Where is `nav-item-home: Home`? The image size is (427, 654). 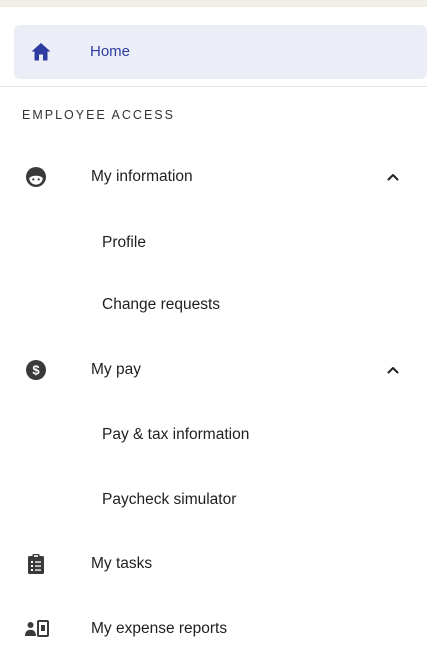
nav-item-home: Home is located at coordinates (220, 52).